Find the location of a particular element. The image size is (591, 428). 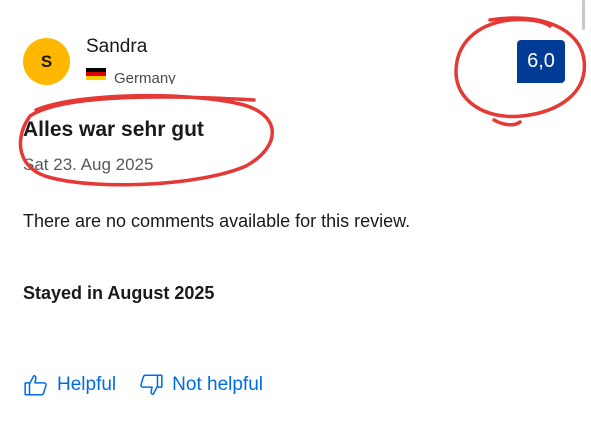

avatar: S is located at coordinates (46, 61).